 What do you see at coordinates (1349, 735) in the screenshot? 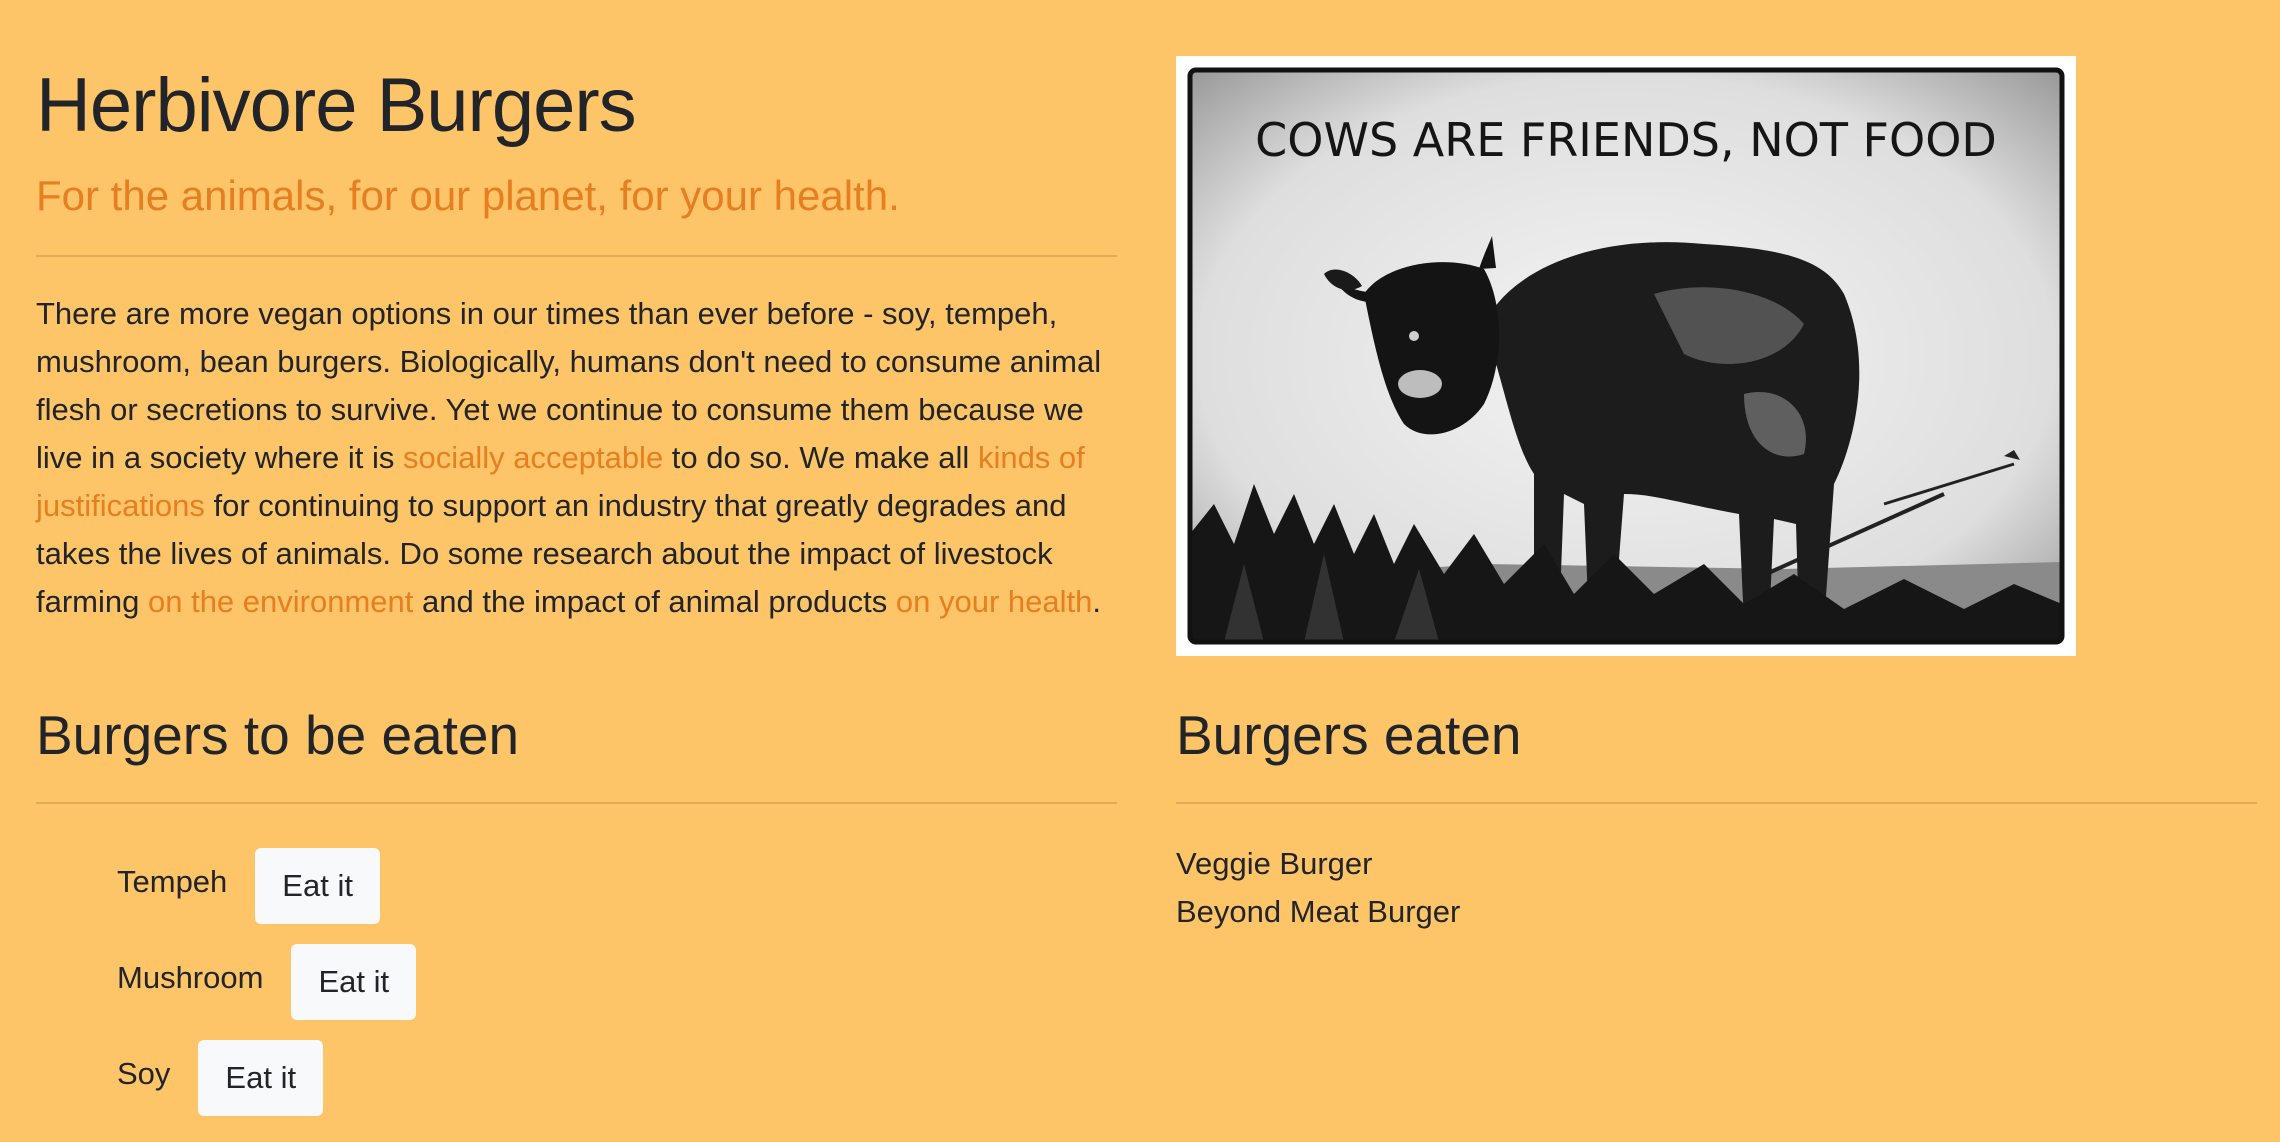
I see `eaten-heading: Burgers eaten` at bounding box center [1349, 735].